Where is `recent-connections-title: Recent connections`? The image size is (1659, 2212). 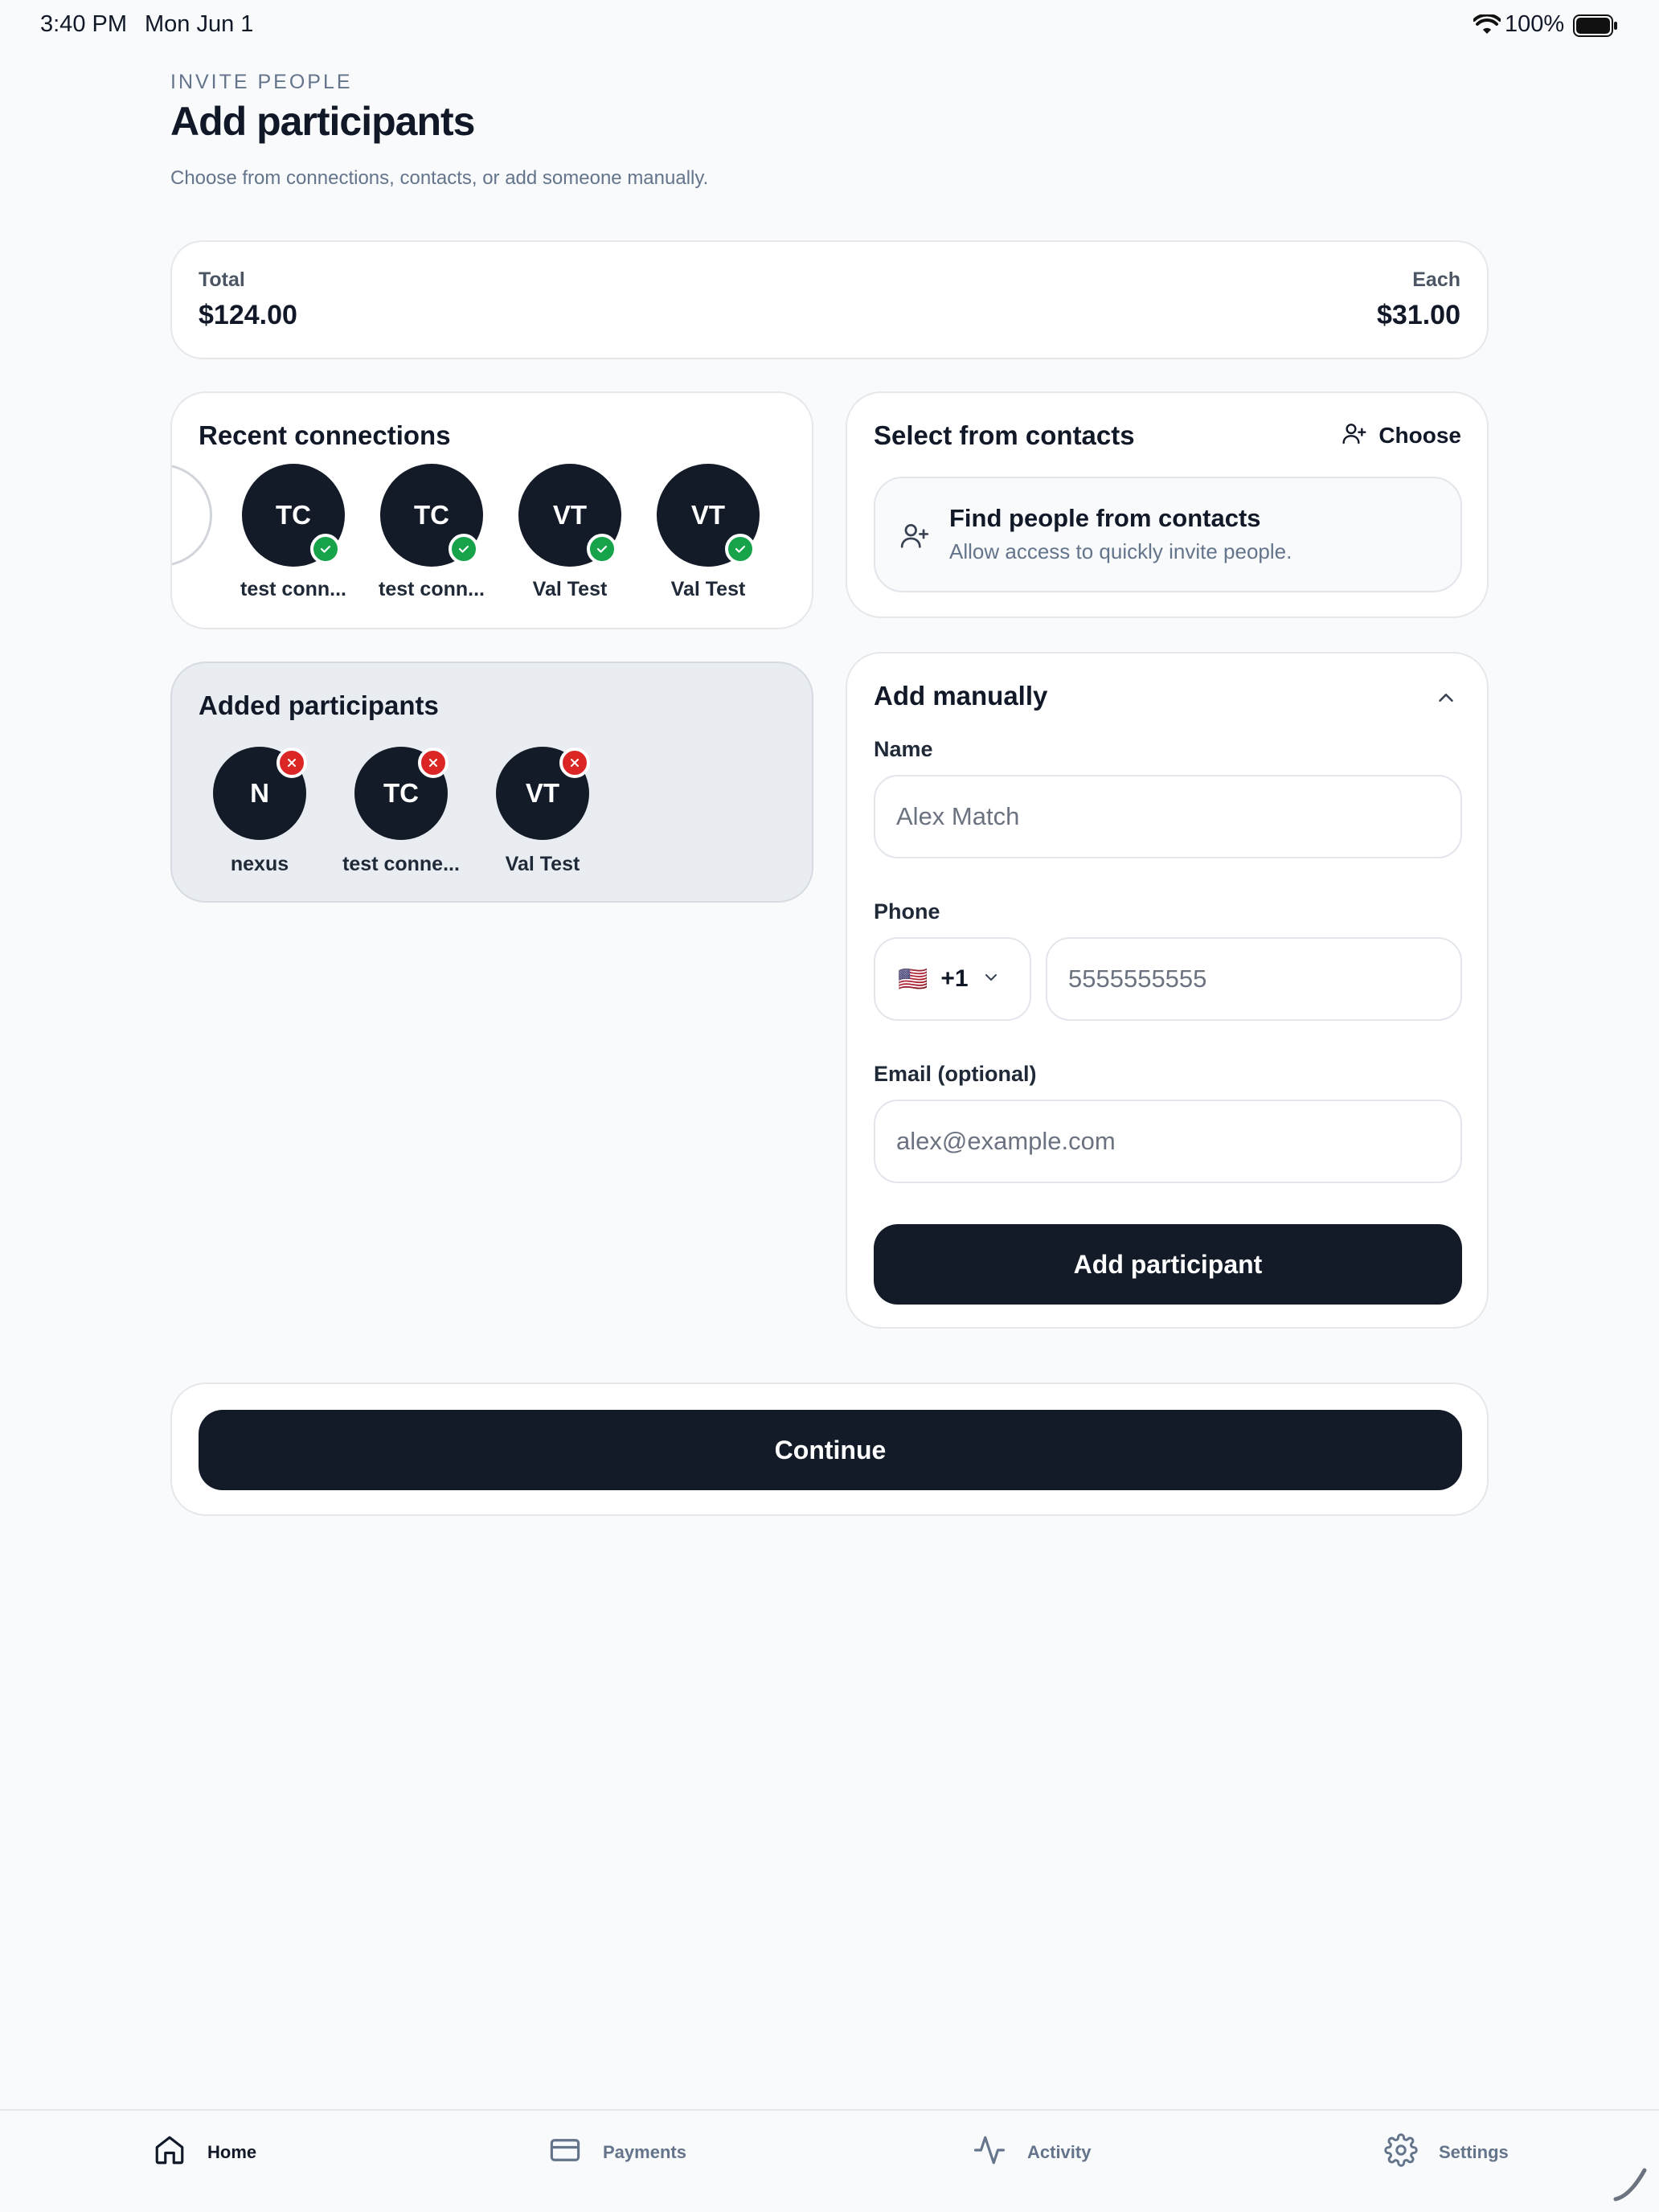
recent-connections-title: Recent connections is located at coordinates (325, 435).